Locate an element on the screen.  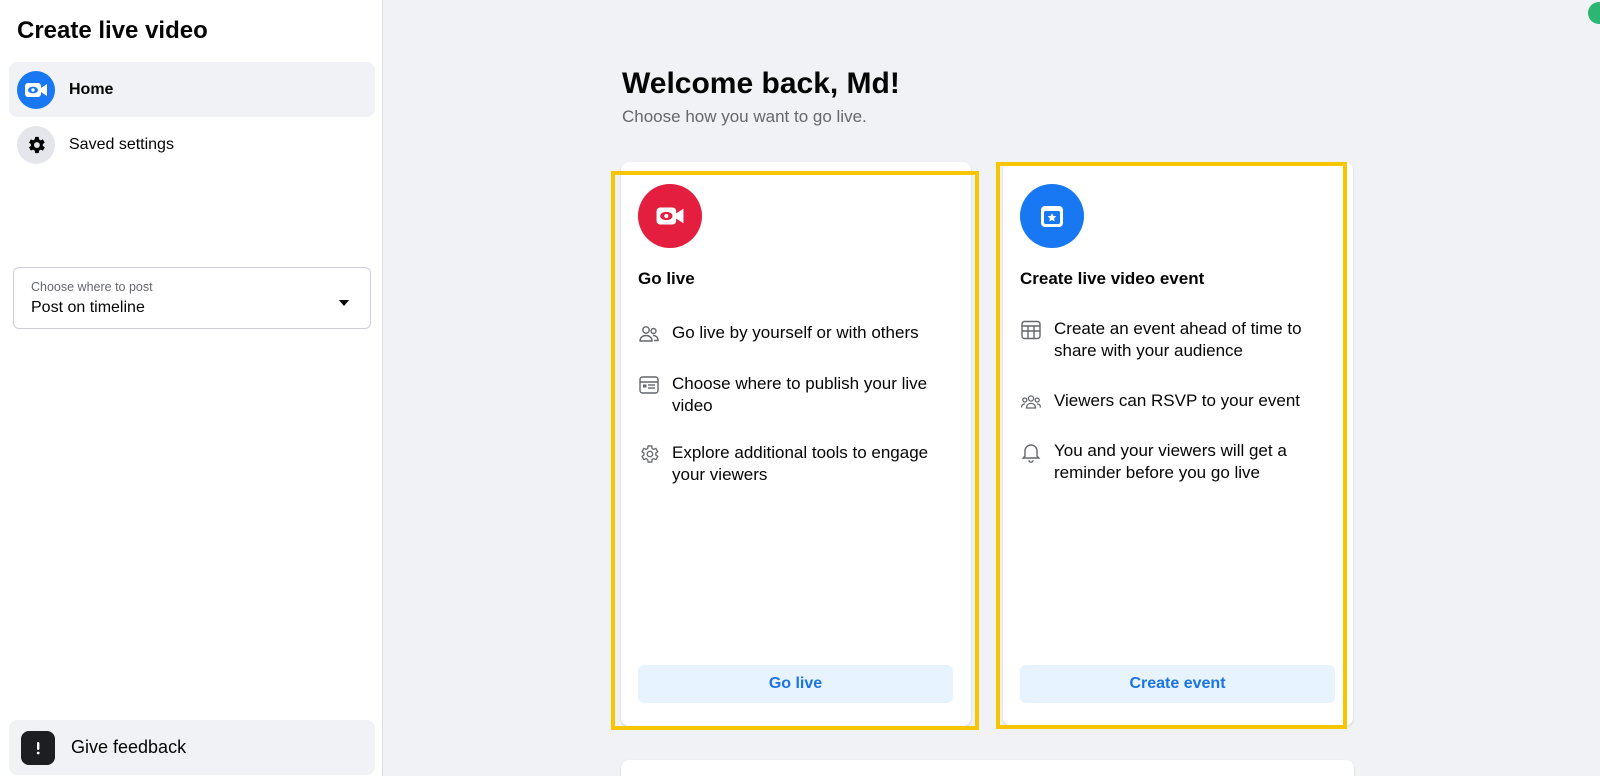
feature-text: Go live by yourself or with others is located at coordinates (795, 332).